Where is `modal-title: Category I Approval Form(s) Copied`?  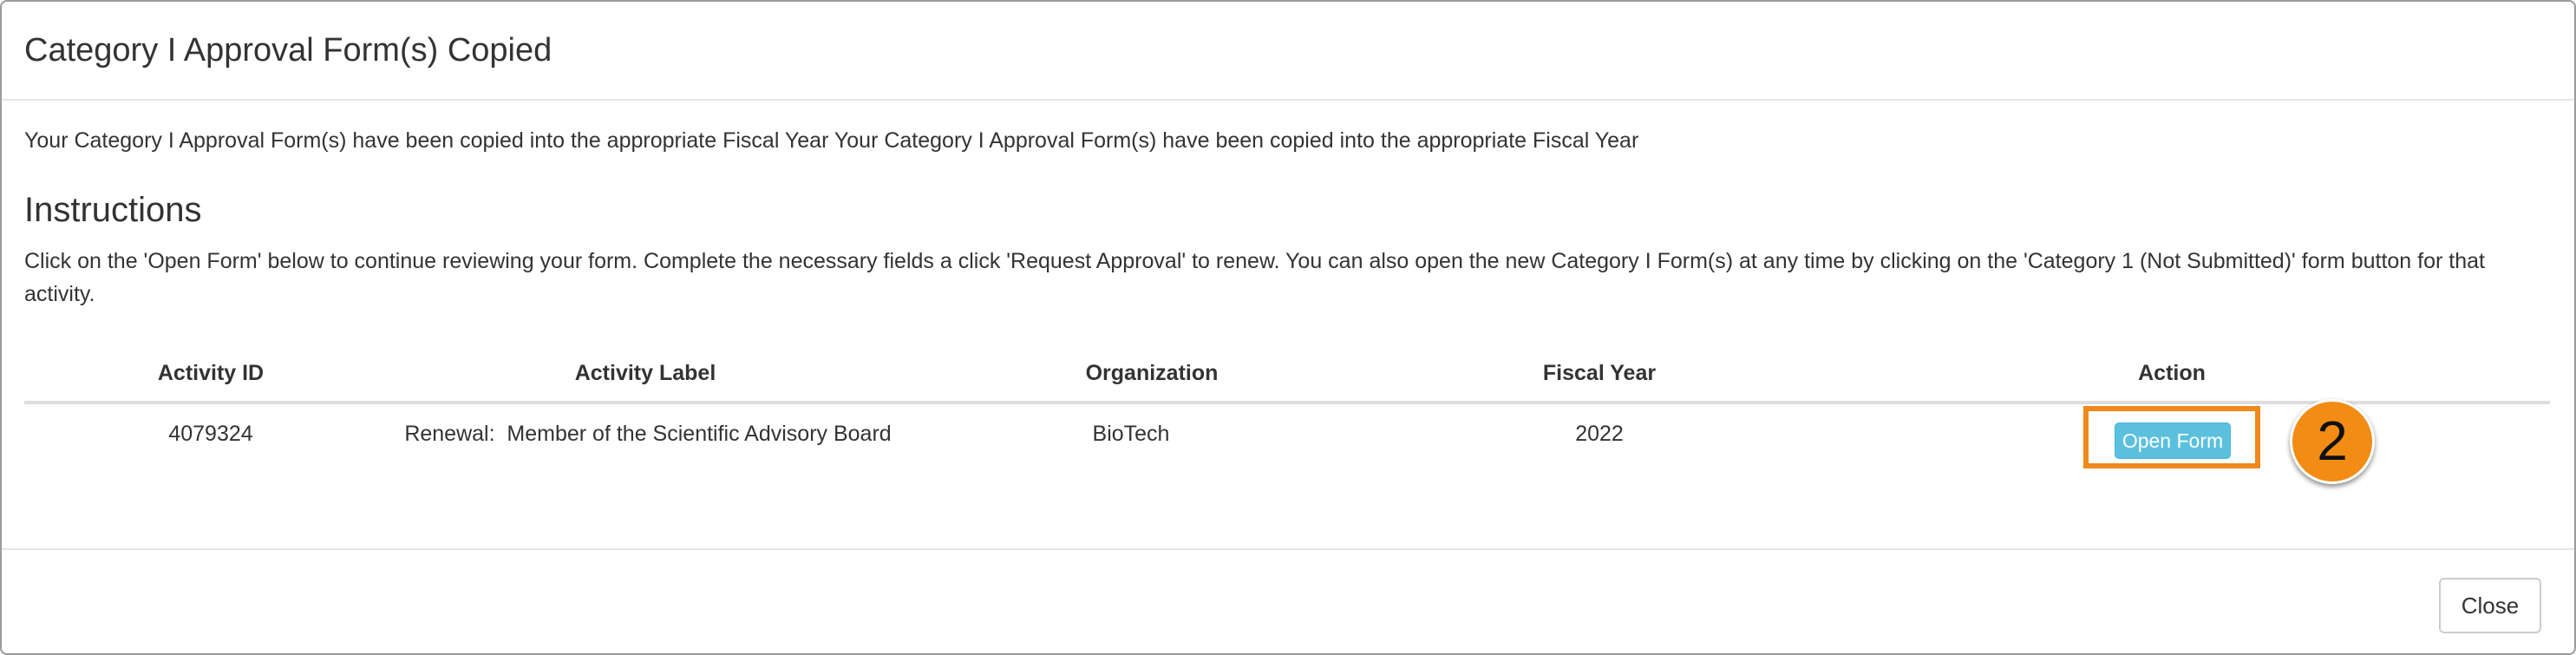
modal-title: Category I Approval Form(s) Copied is located at coordinates (288, 50).